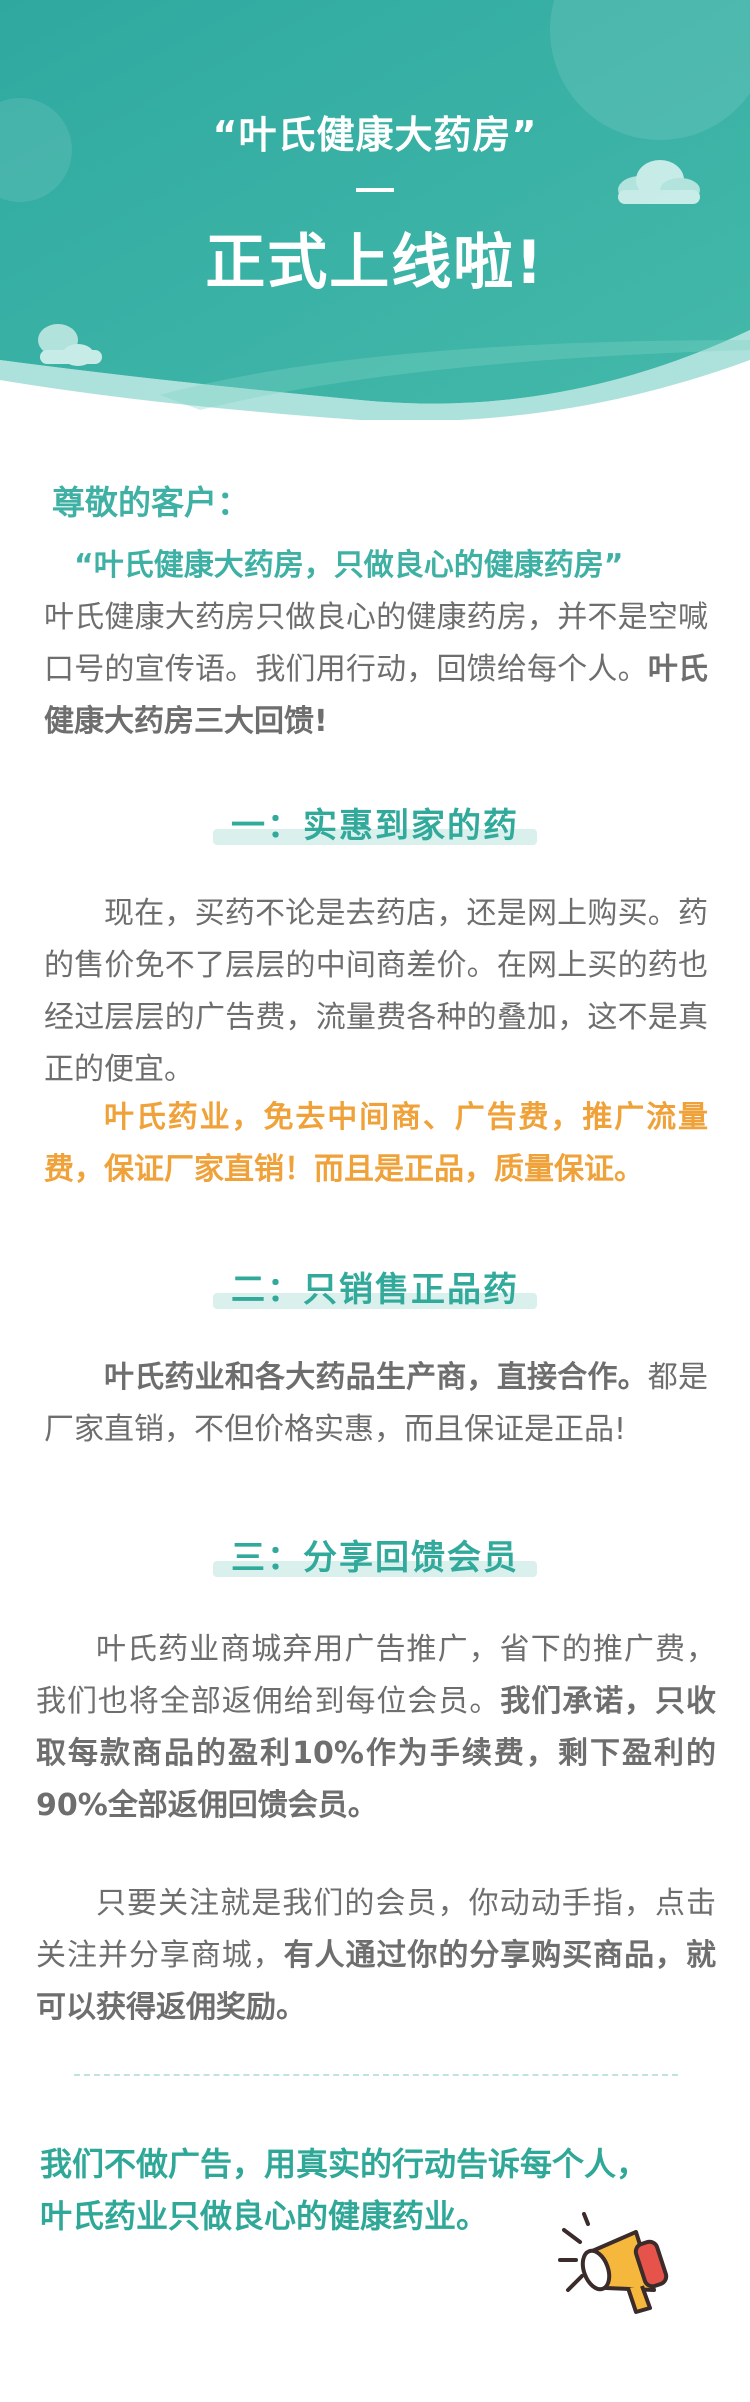 Image resolution: width=750 pixels, height=2402 pixels. What do you see at coordinates (376, 1404) in the screenshot?
I see `section2-paragraph: 叶氏药业和各大药品生产商，直接合作。都是厂家直销，不但价格实惠，而且保证是正品!` at bounding box center [376, 1404].